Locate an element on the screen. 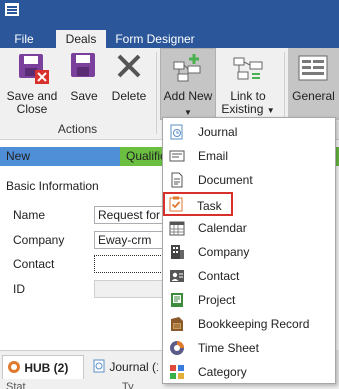  save-icon is located at coordinates (83, 65).